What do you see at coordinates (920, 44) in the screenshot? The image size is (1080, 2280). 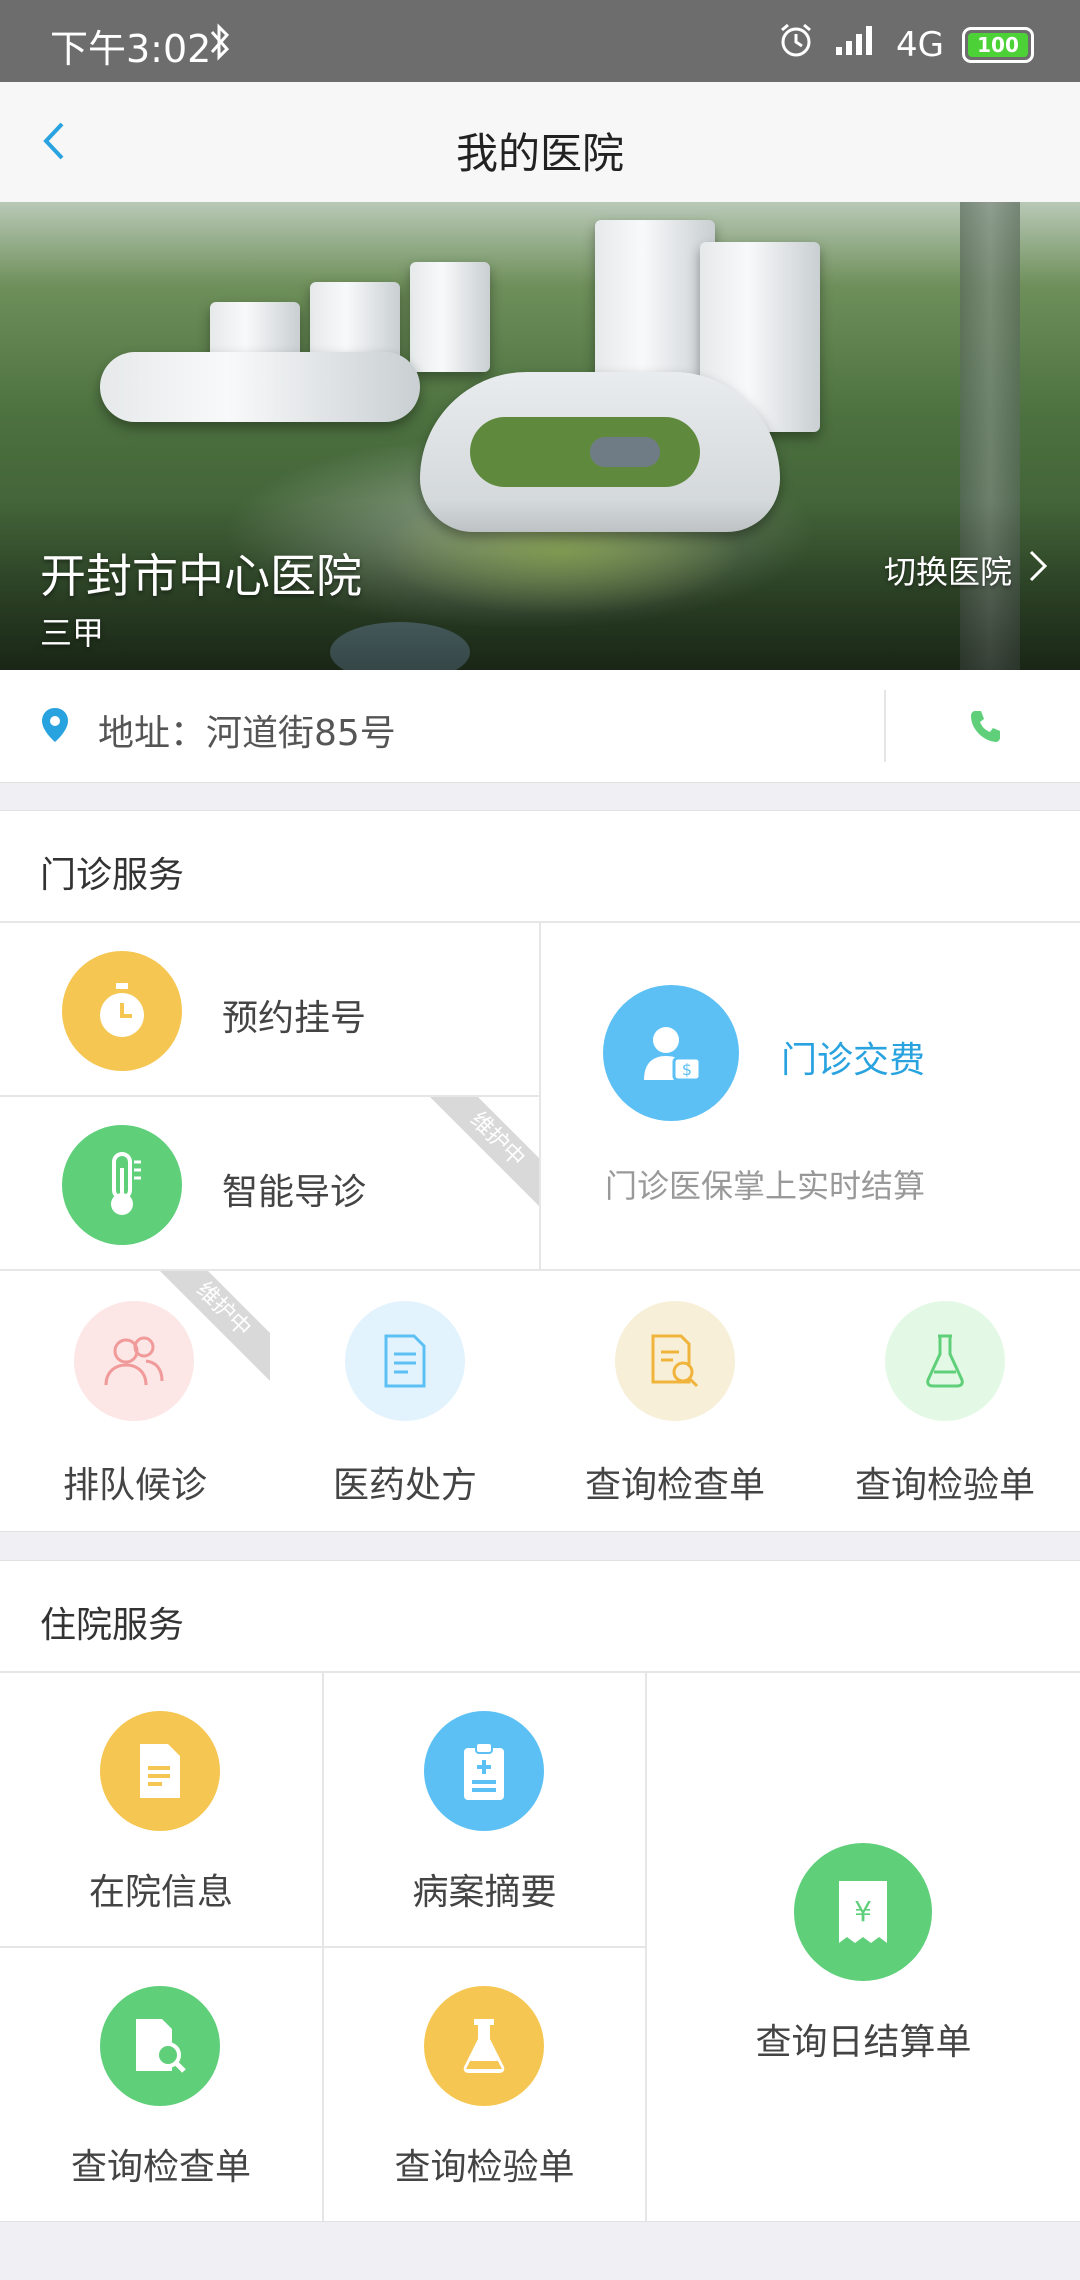 I see `network-label: 4G` at bounding box center [920, 44].